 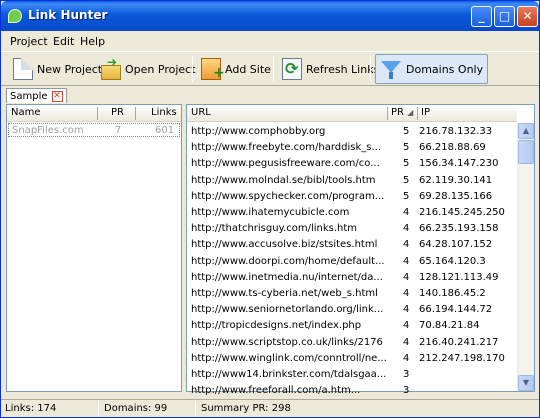 I want to click on add-site-button: Add Site, so click(x=236, y=69).